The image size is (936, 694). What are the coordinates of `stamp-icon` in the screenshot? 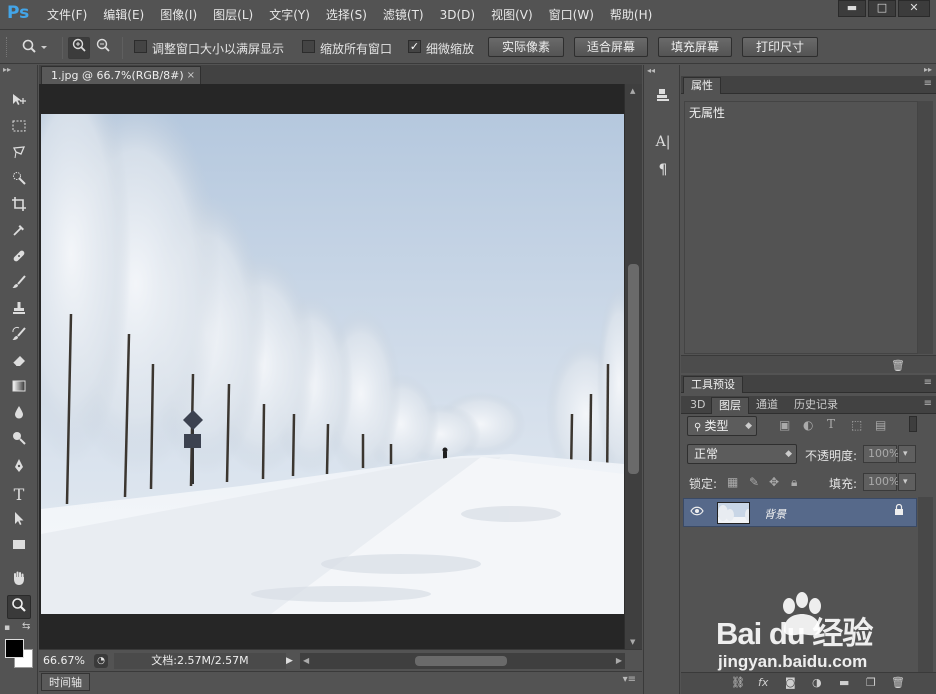 It's located at (19, 311).